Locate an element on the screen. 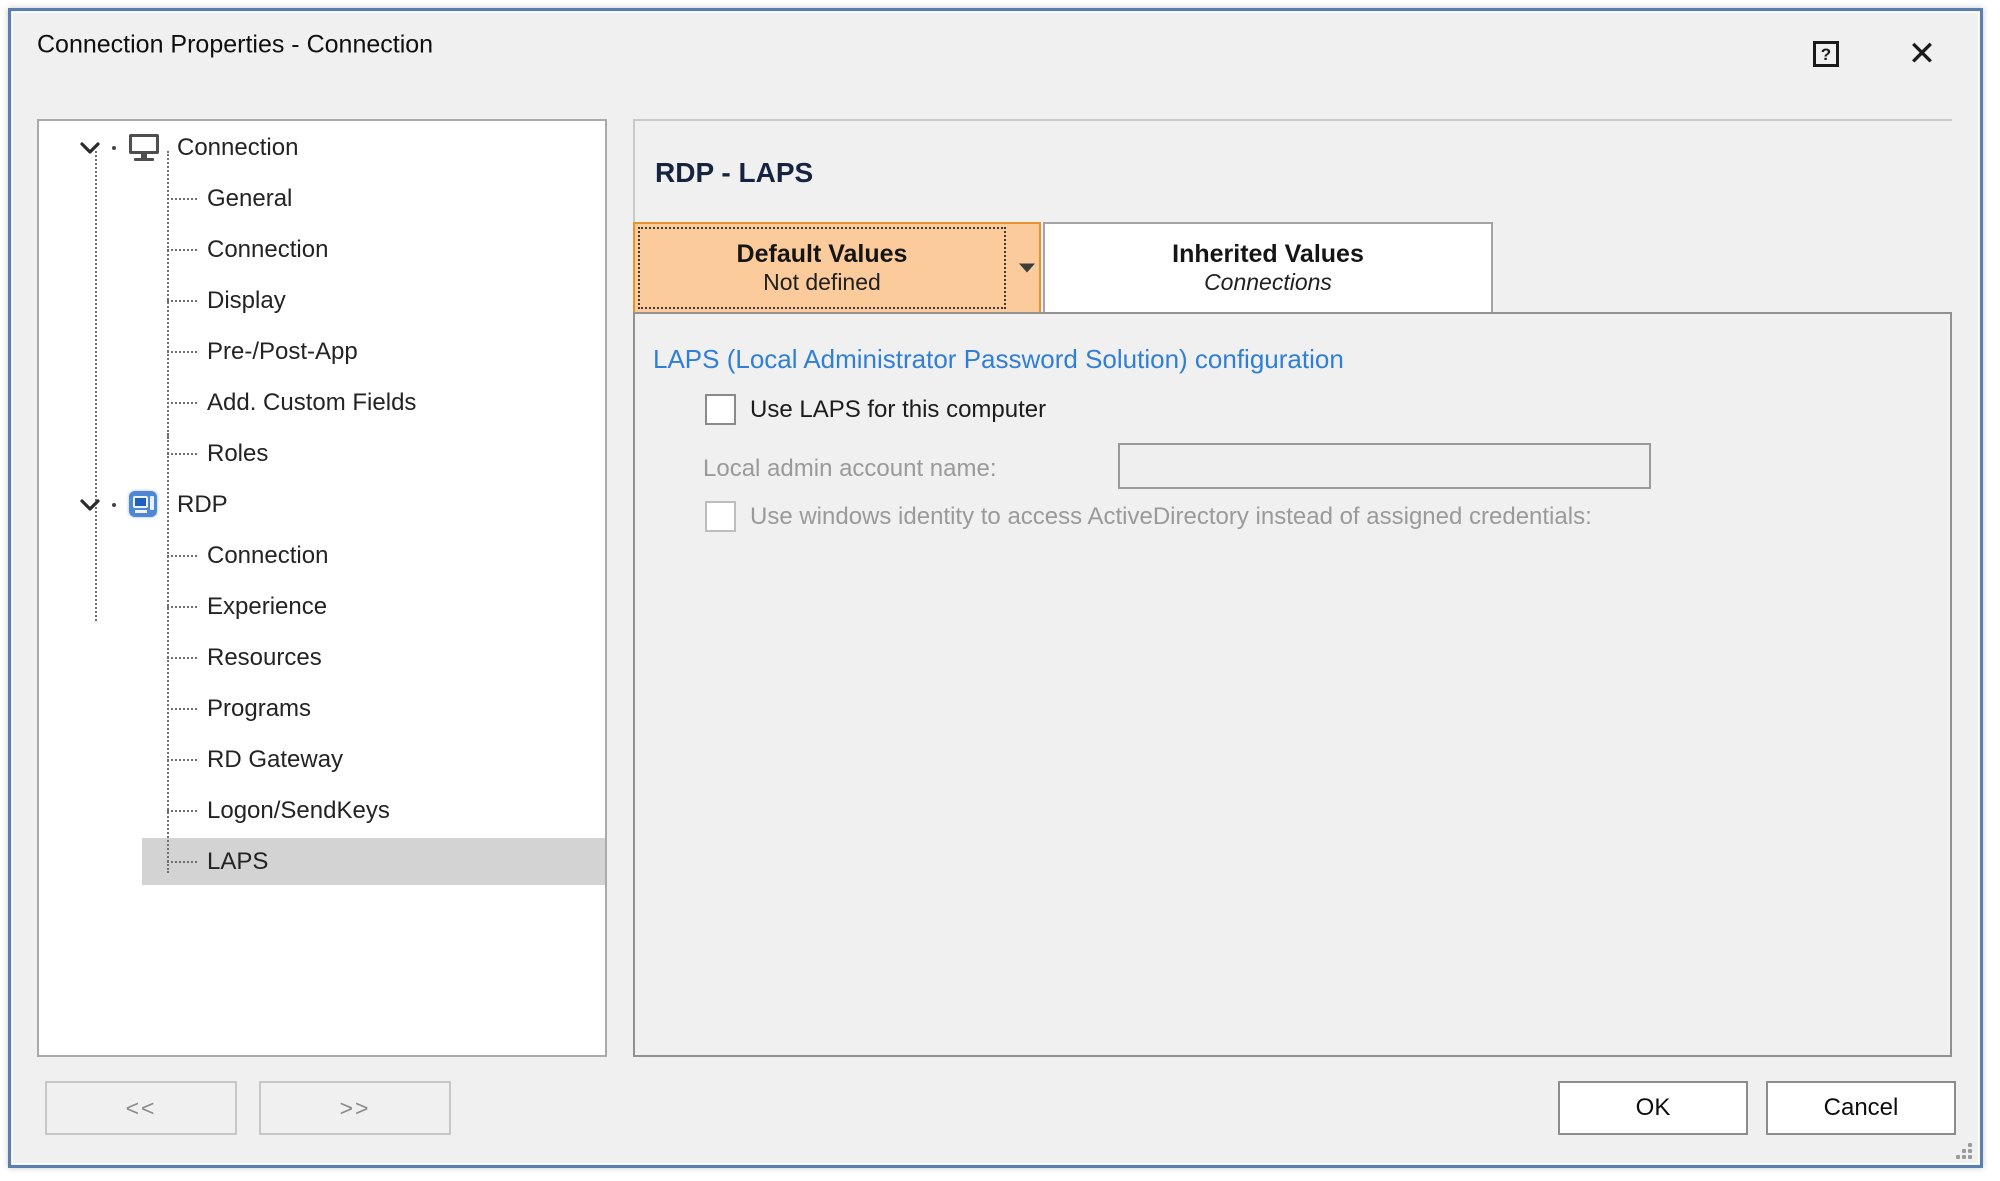  local-admin-account-input is located at coordinates (1384, 466).